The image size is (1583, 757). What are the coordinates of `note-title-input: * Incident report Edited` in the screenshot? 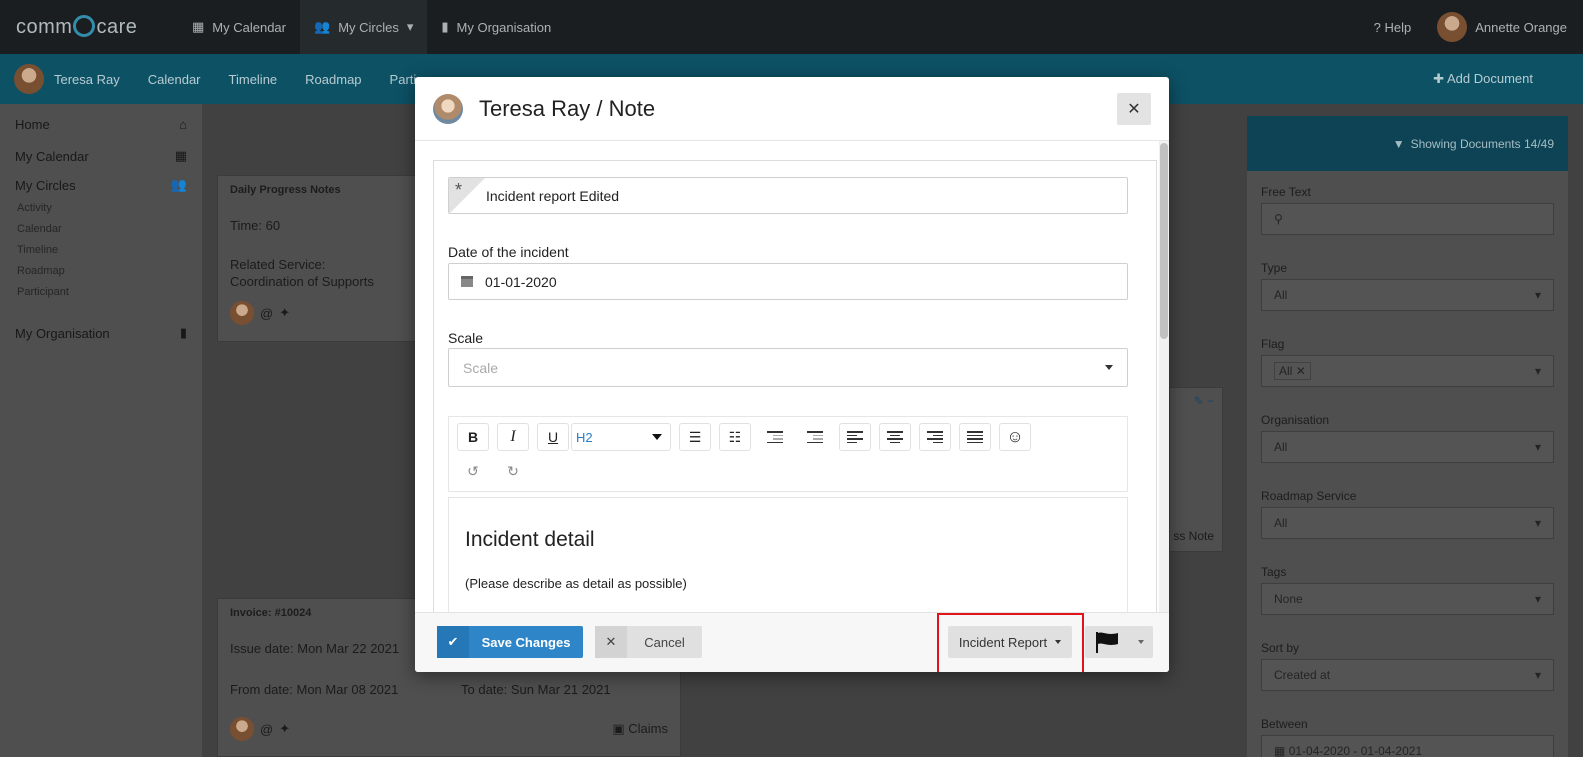 It's located at (788, 195).